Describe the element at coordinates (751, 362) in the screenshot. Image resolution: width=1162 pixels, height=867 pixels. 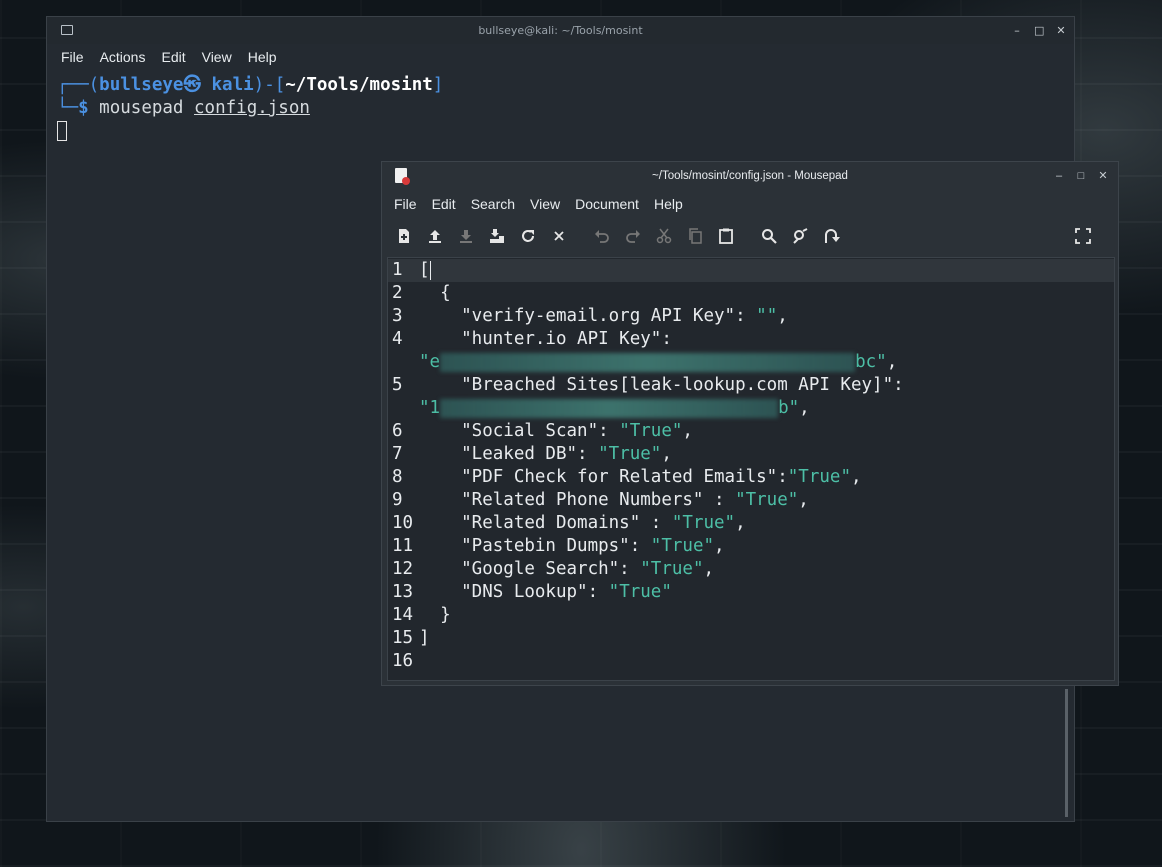
I see `code-line-wrapped: "e bc",` at that location.